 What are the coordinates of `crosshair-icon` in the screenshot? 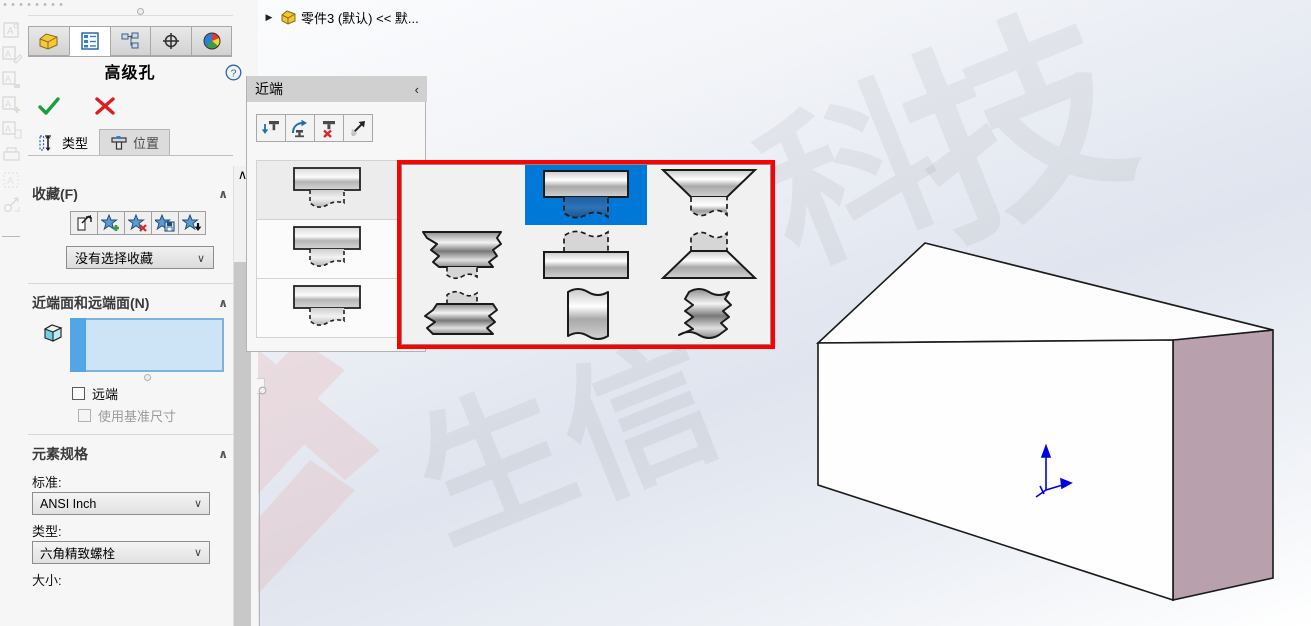 It's located at (171, 41).